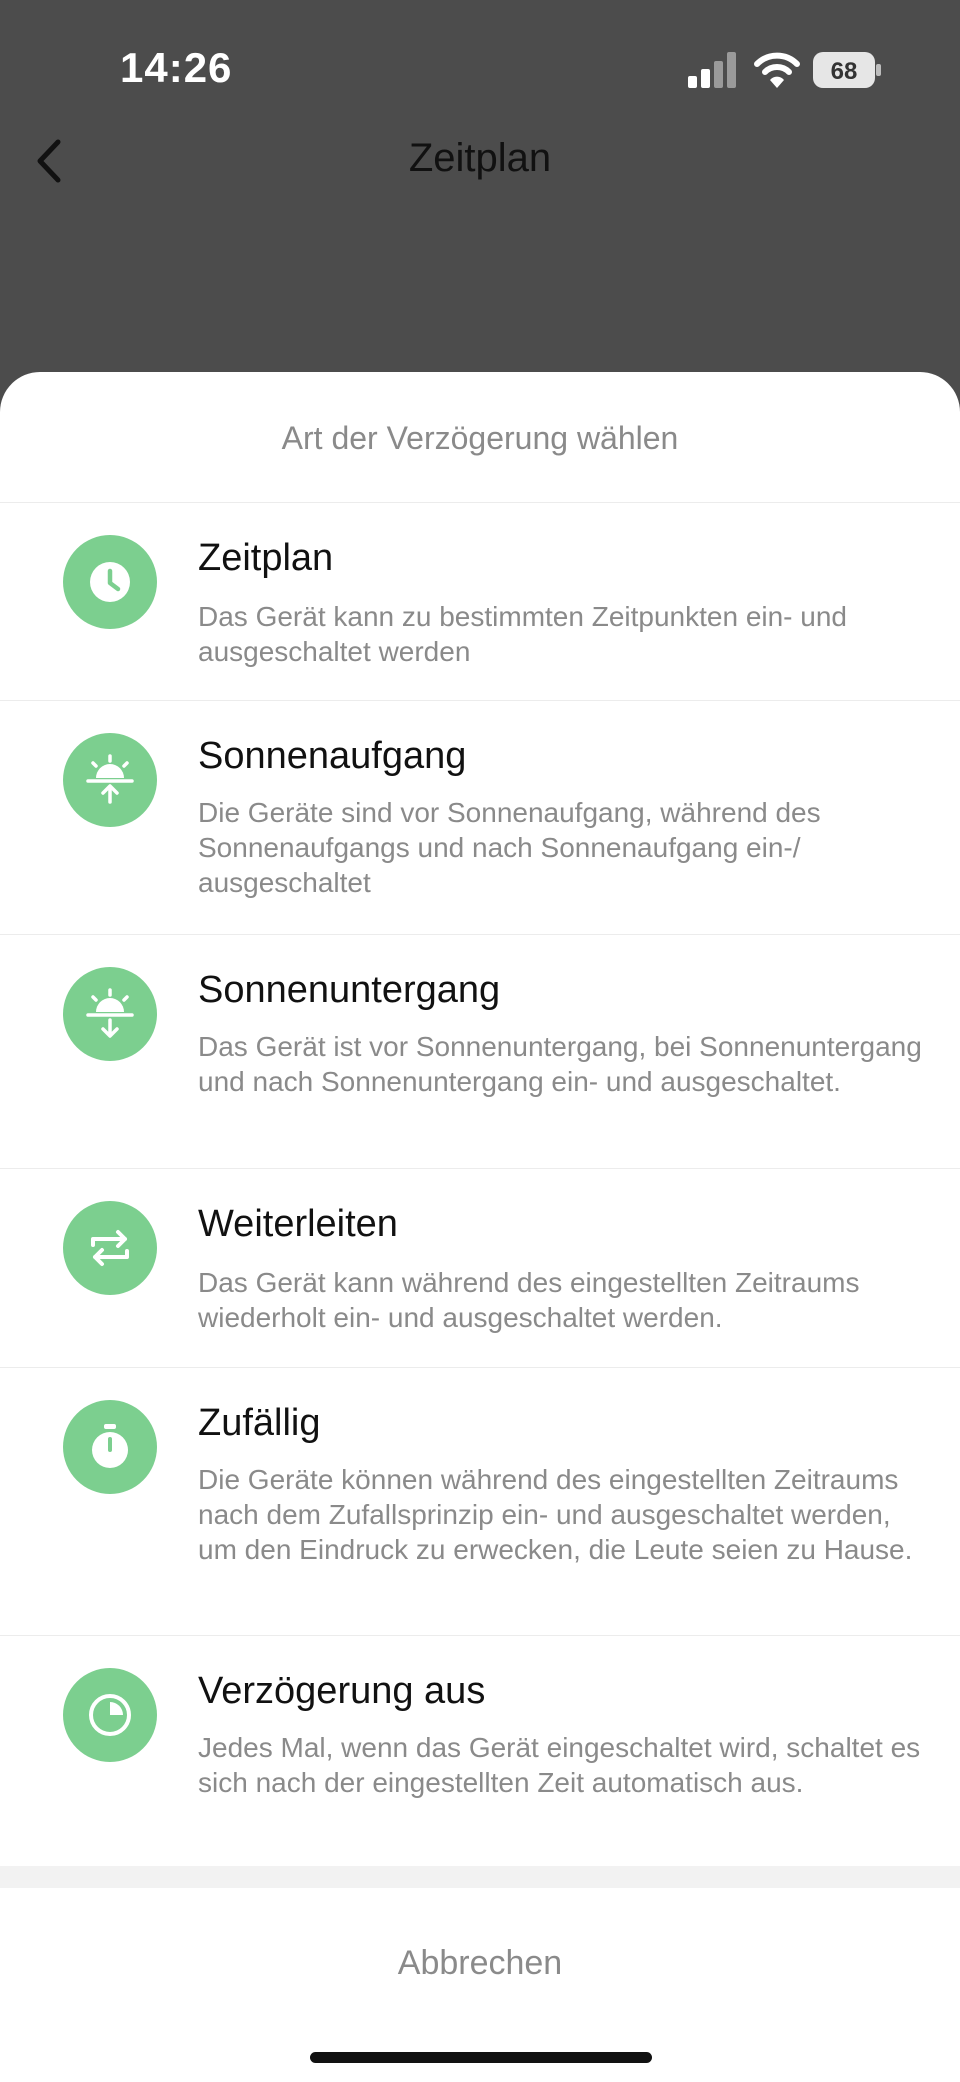  Describe the element at coordinates (332, 756) in the screenshot. I see `option-title: Sonnenaufgang` at that location.